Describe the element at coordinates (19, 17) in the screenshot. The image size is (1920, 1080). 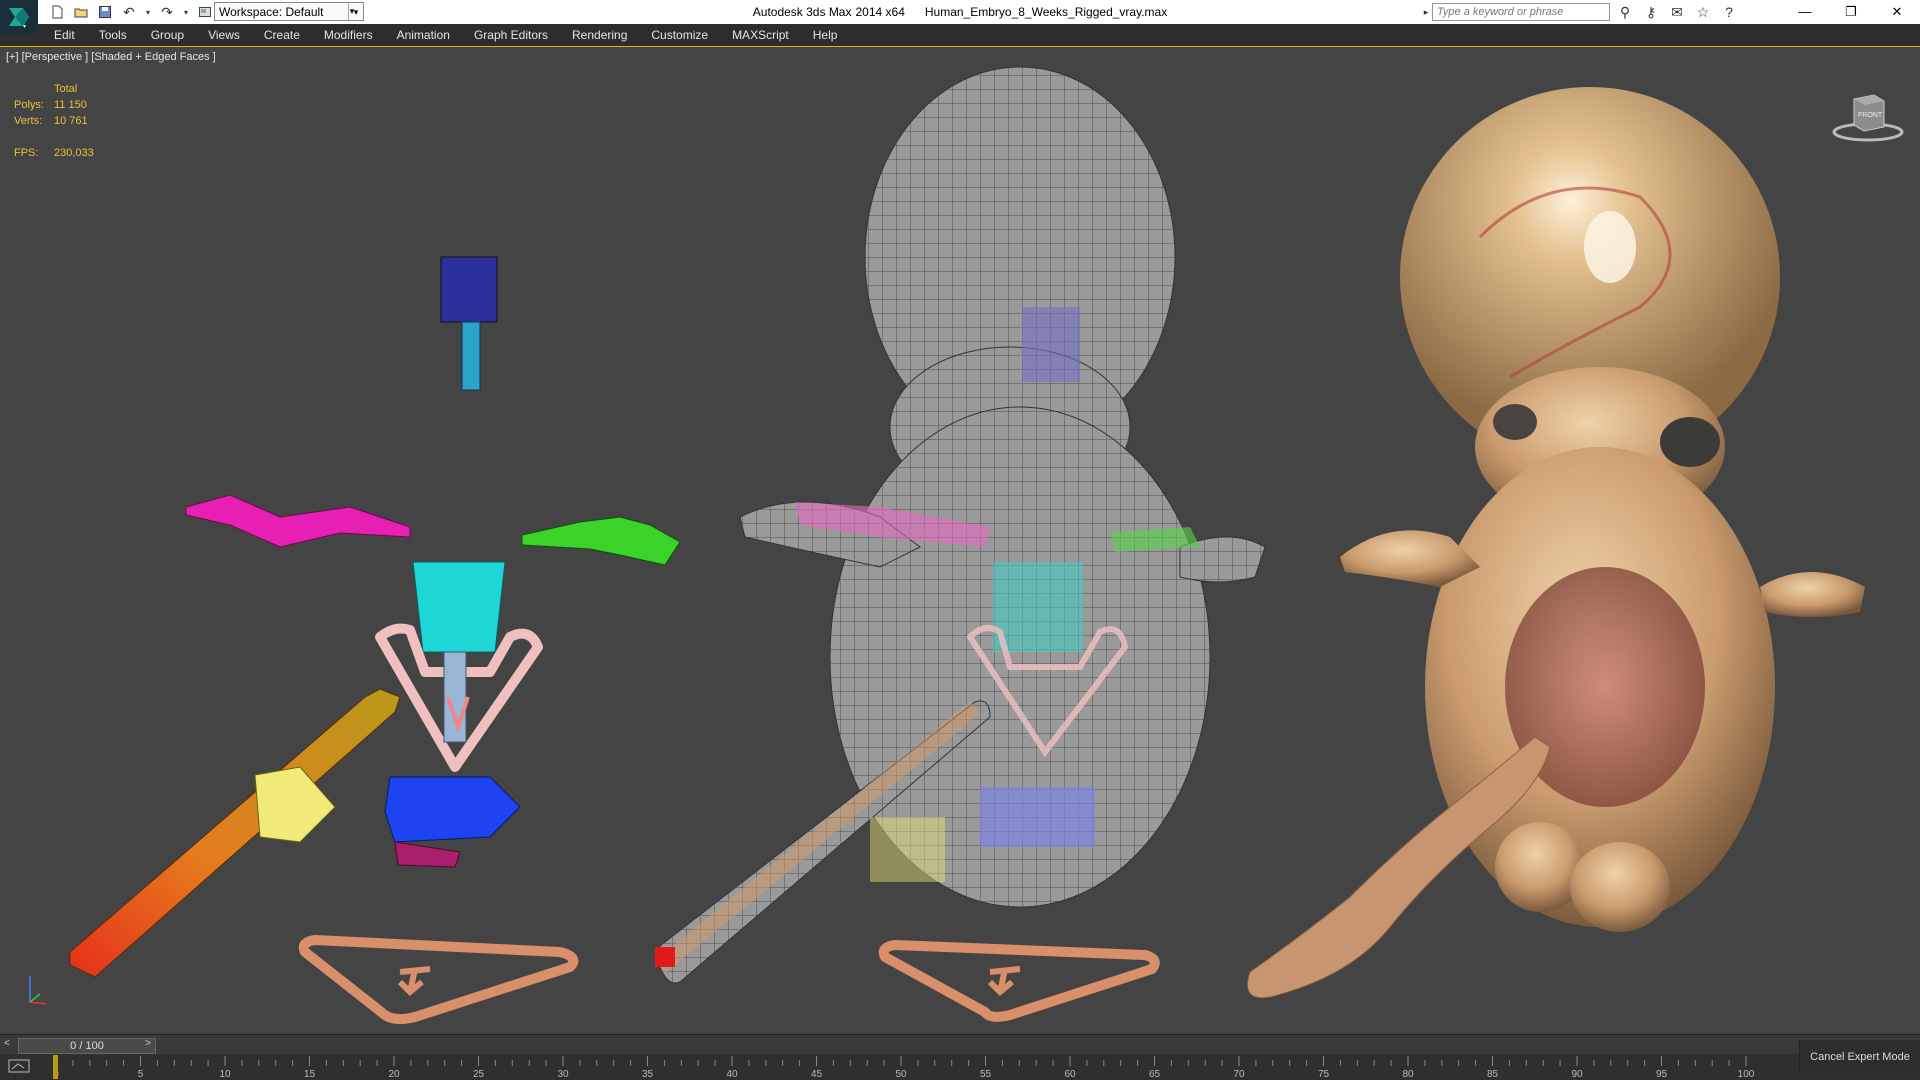
I see `app-menu-button: ▾` at that location.